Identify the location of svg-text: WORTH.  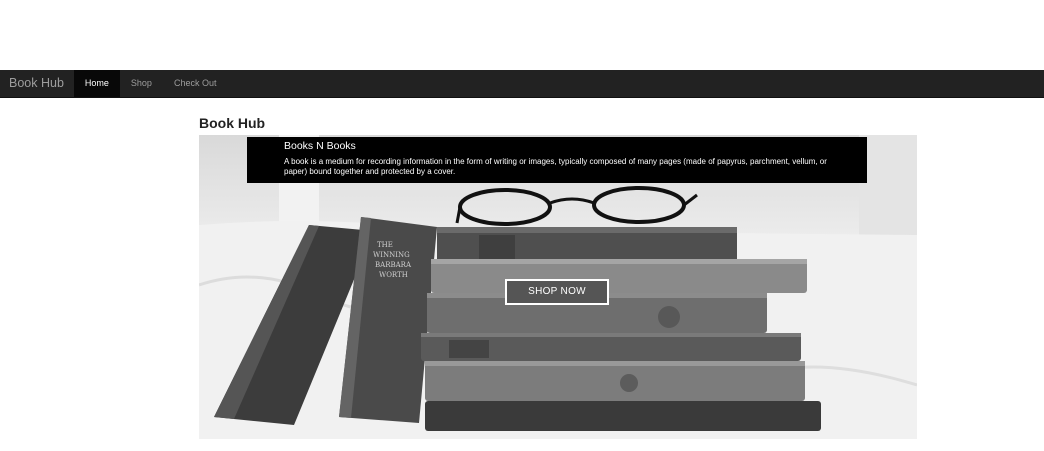
(393, 275).